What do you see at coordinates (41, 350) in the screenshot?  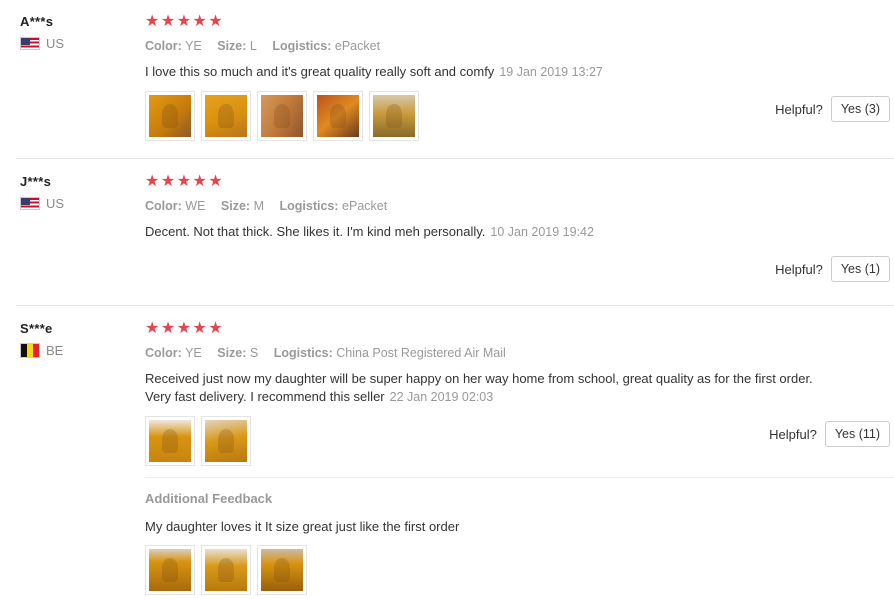 I see `reviewer-country: BE` at bounding box center [41, 350].